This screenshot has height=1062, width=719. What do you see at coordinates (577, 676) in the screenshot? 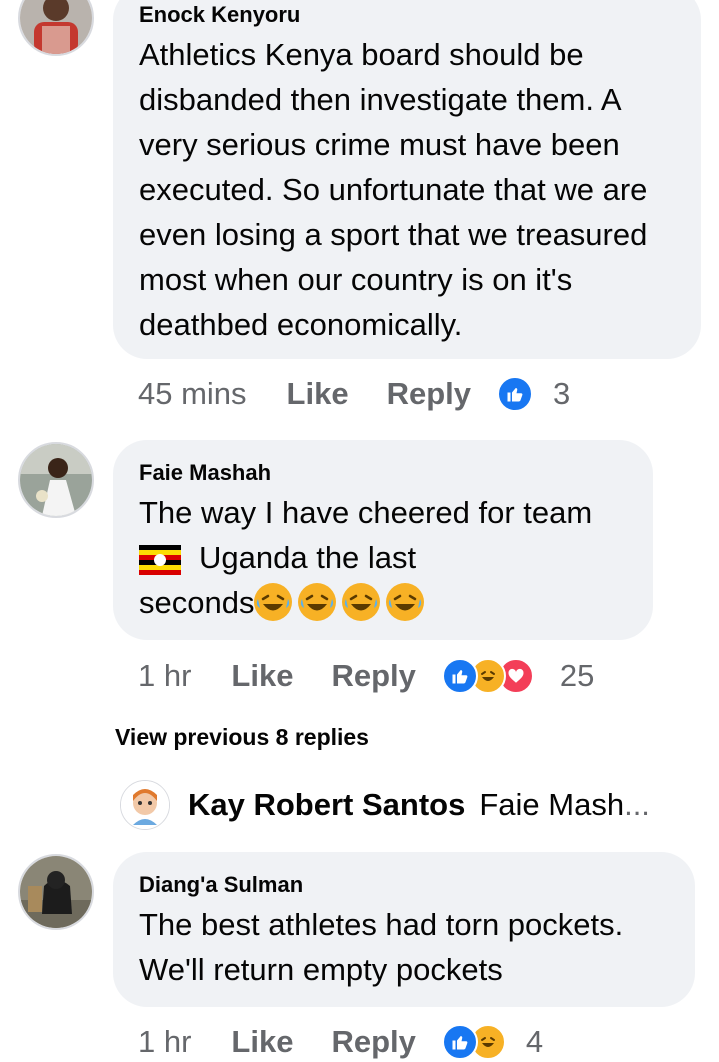
I see `reaction-count: 25` at bounding box center [577, 676].